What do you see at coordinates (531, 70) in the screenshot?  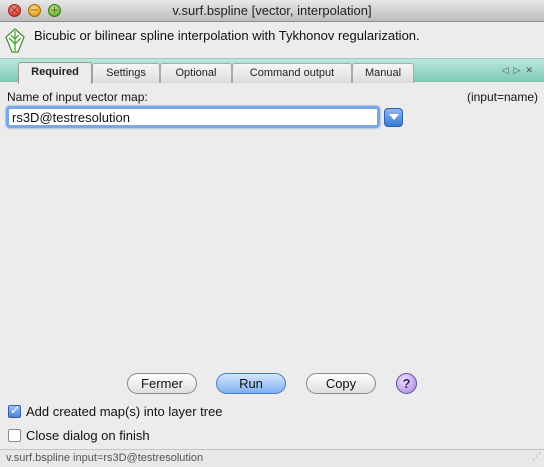 I see `close-icon: ✕` at bounding box center [531, 70].